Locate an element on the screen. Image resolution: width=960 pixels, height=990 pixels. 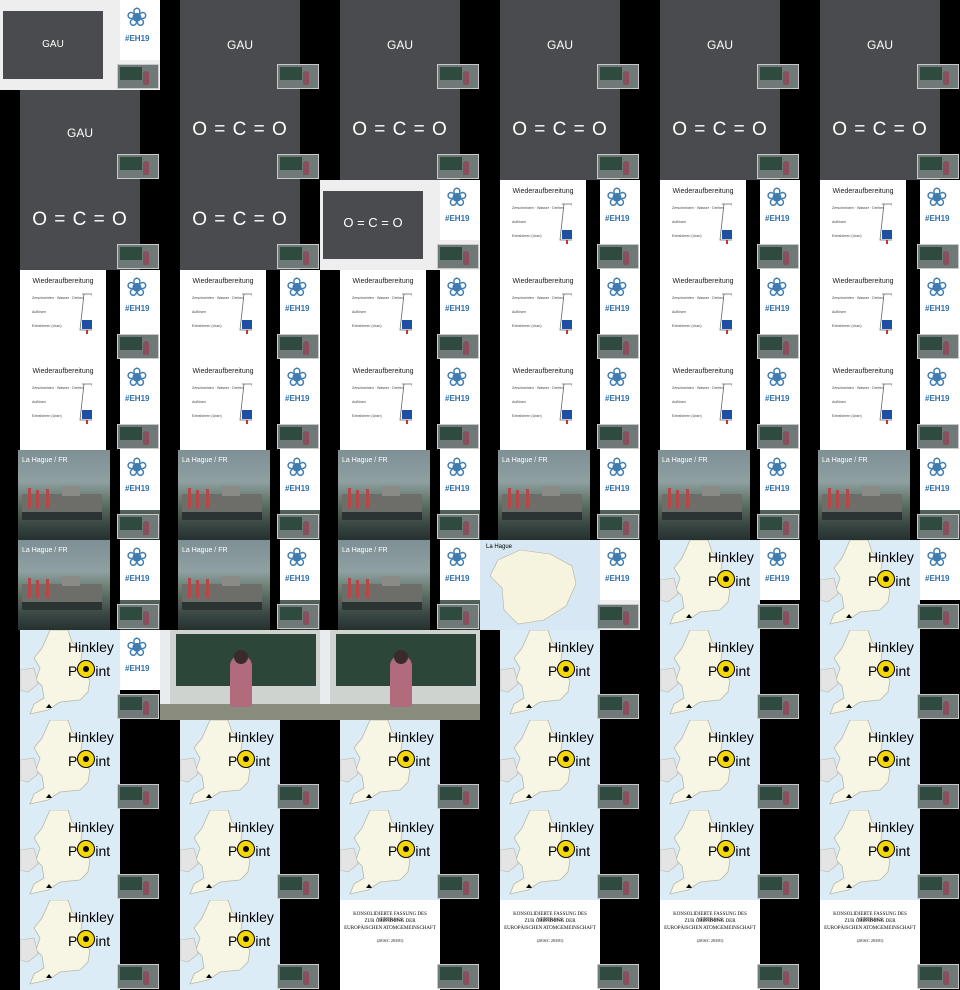
gau-text: GAU is located at coordinates (79, 133).